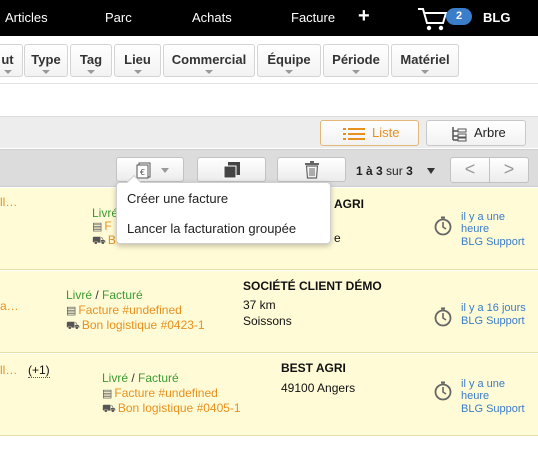 The image size is (538, 455). Describe the element at coordinates (177, 198) in the screenshot. I see `menu-item-create-invoice: Créer une facture` at that location.